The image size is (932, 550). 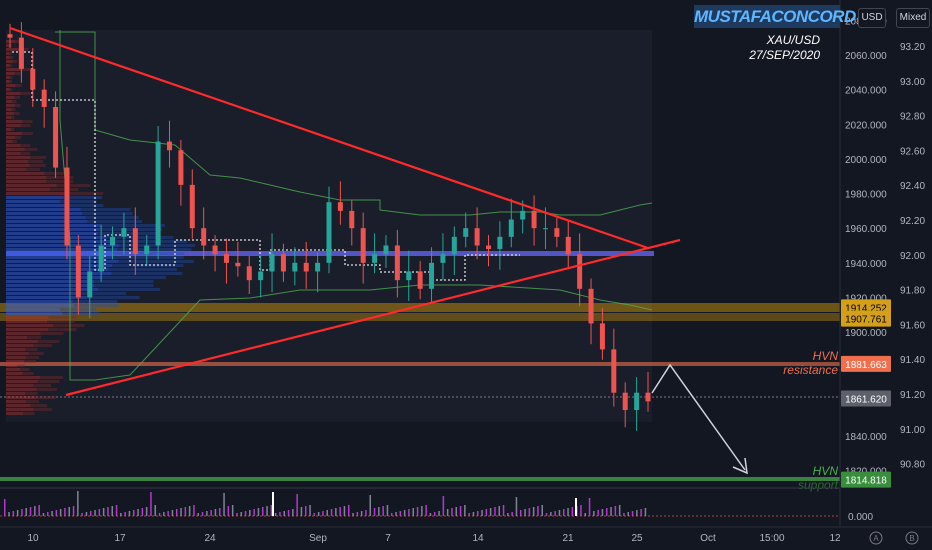 I want to click on symbol-label: XAU/USD, so click(x=784, y=40).